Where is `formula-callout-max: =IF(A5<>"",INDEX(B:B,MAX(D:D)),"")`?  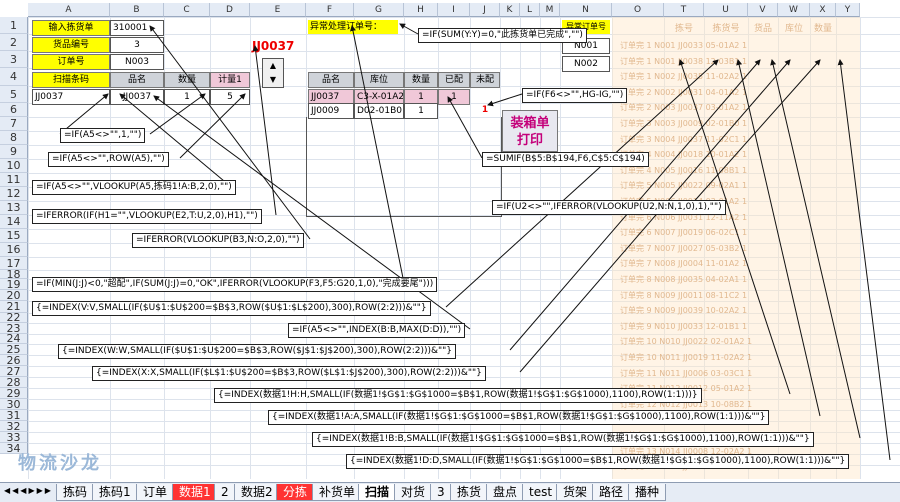 formula-callout-max: =IF(A5<>"",INDEX(B:B,MAX(D:D)),"") is located at coordinates (377, 330).